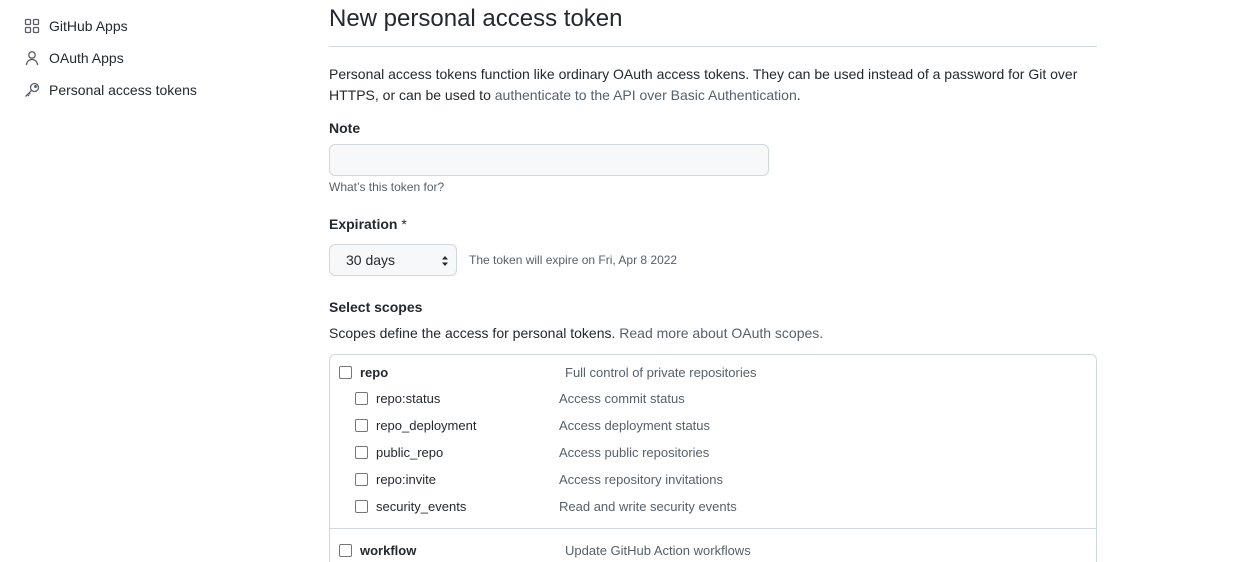  What do you see at coordinates (86, 58) in the screenshot?
I see `sidebar-item-label: OAuth Apps` at bounding box center [86, 58].